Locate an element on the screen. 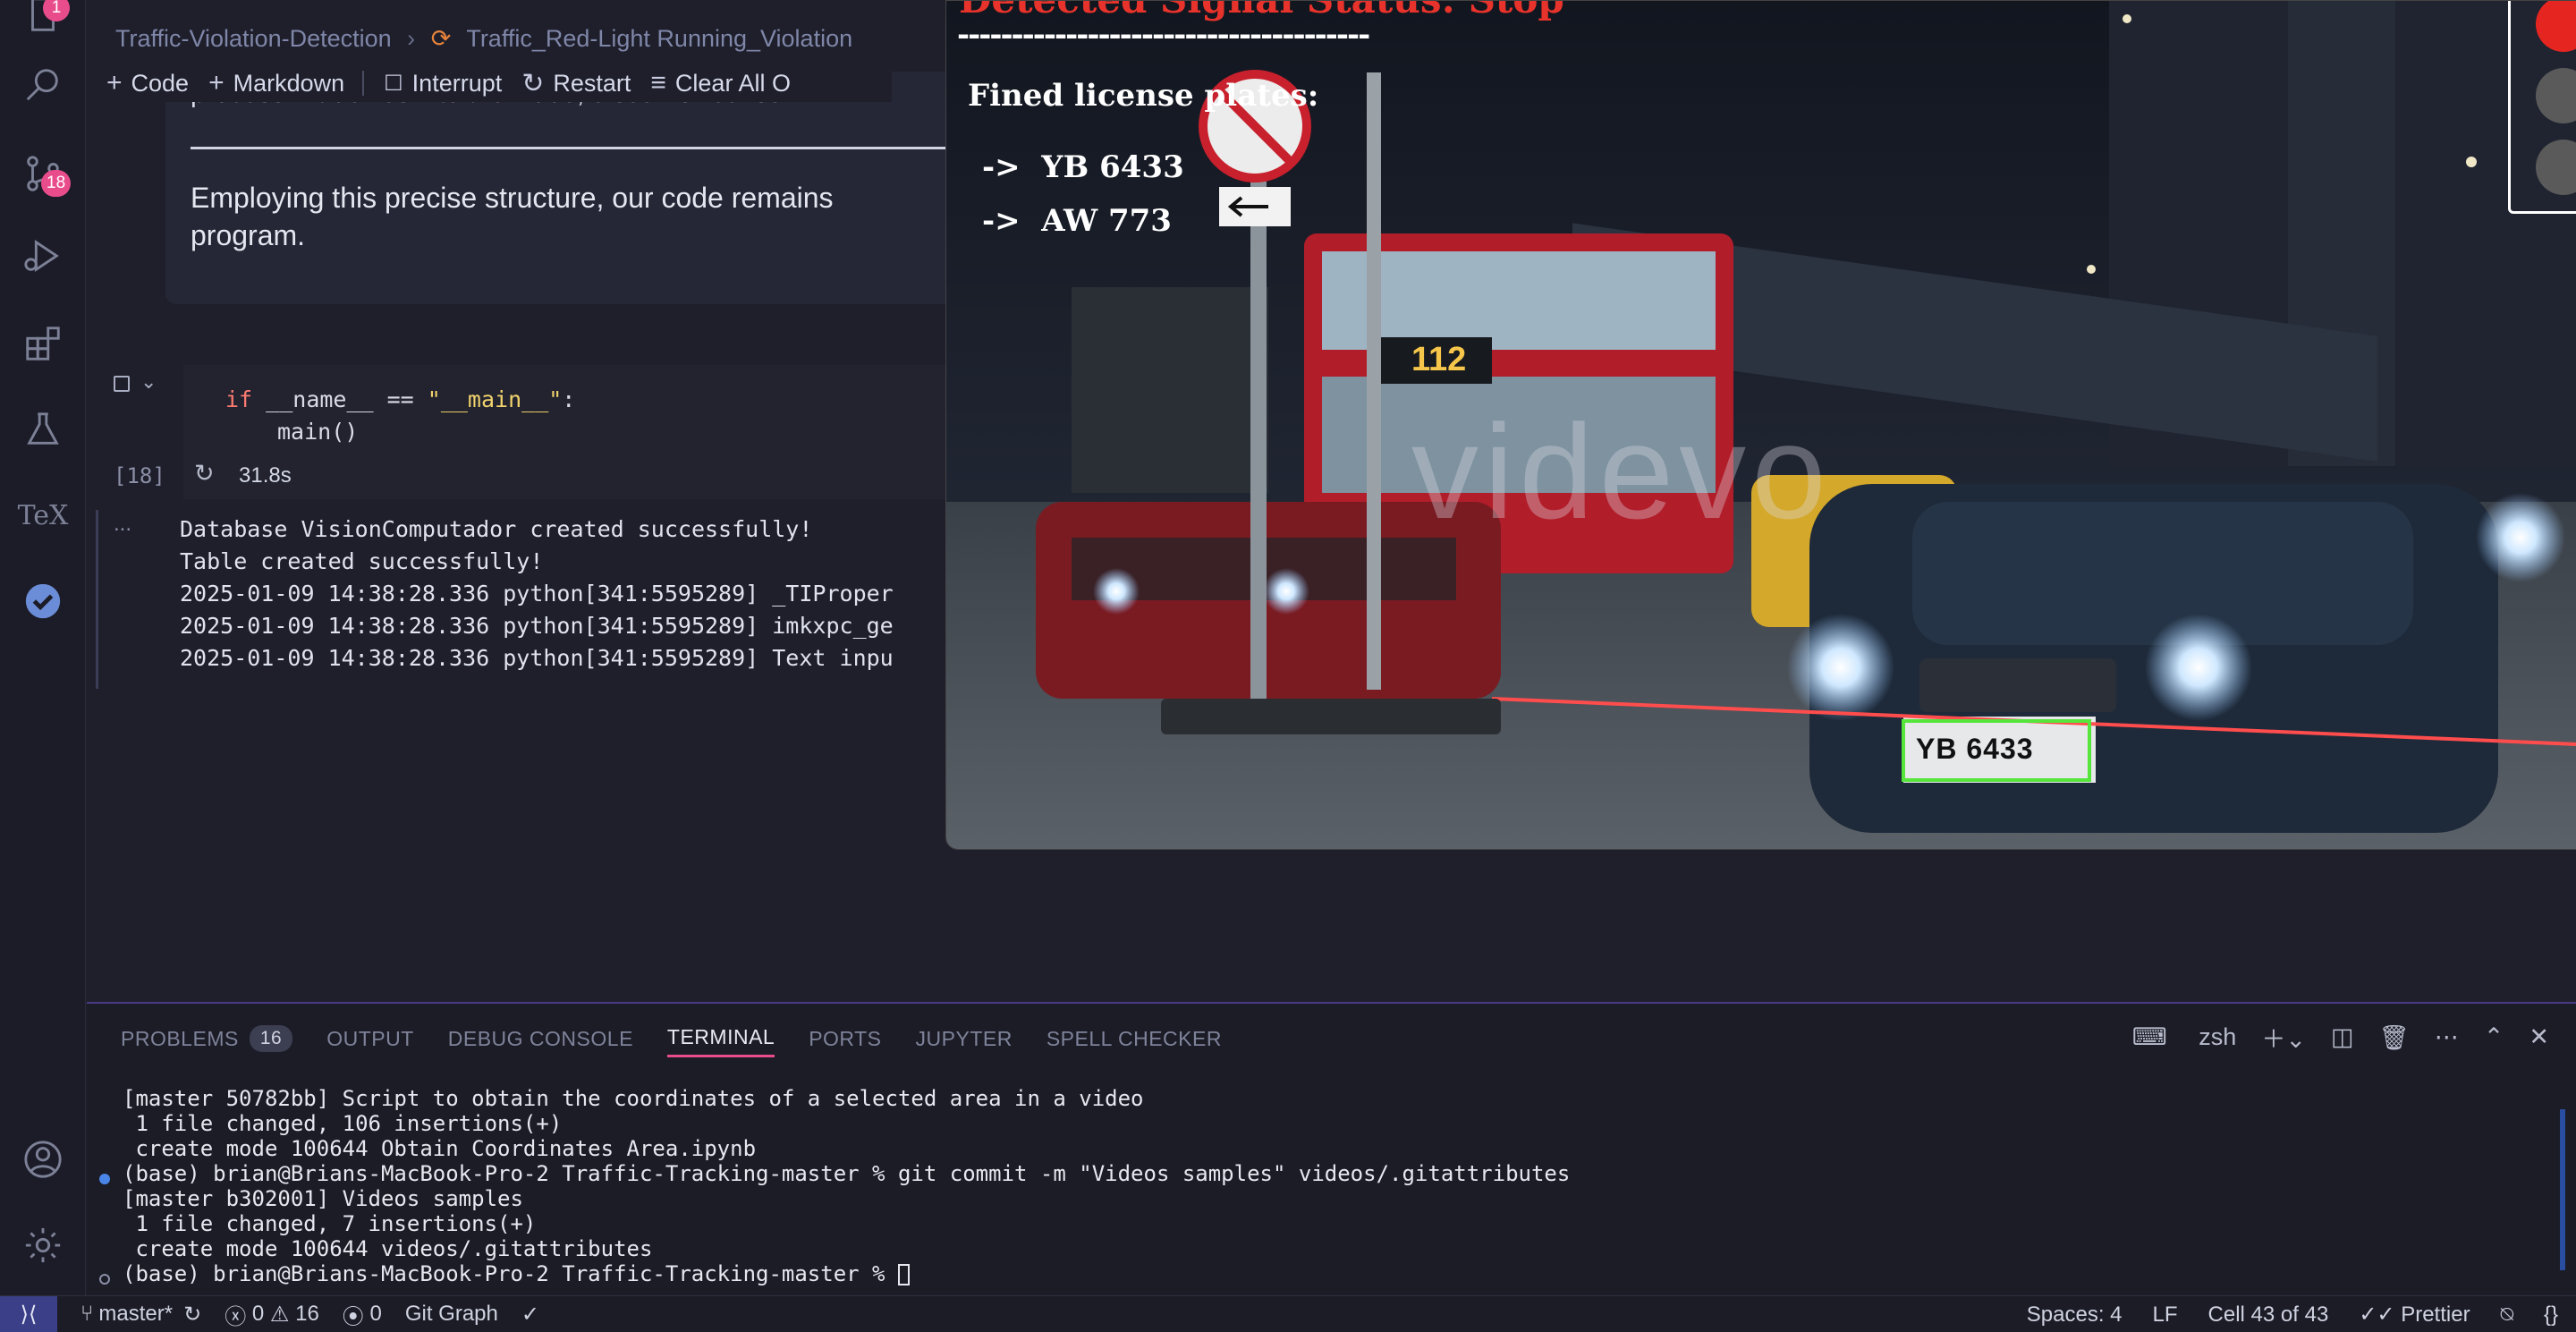 Image resolution: width=2576 pixels, height=1332 pixels. indentation-status: Spaces: 4 is located at coordinates (2075, 1315).